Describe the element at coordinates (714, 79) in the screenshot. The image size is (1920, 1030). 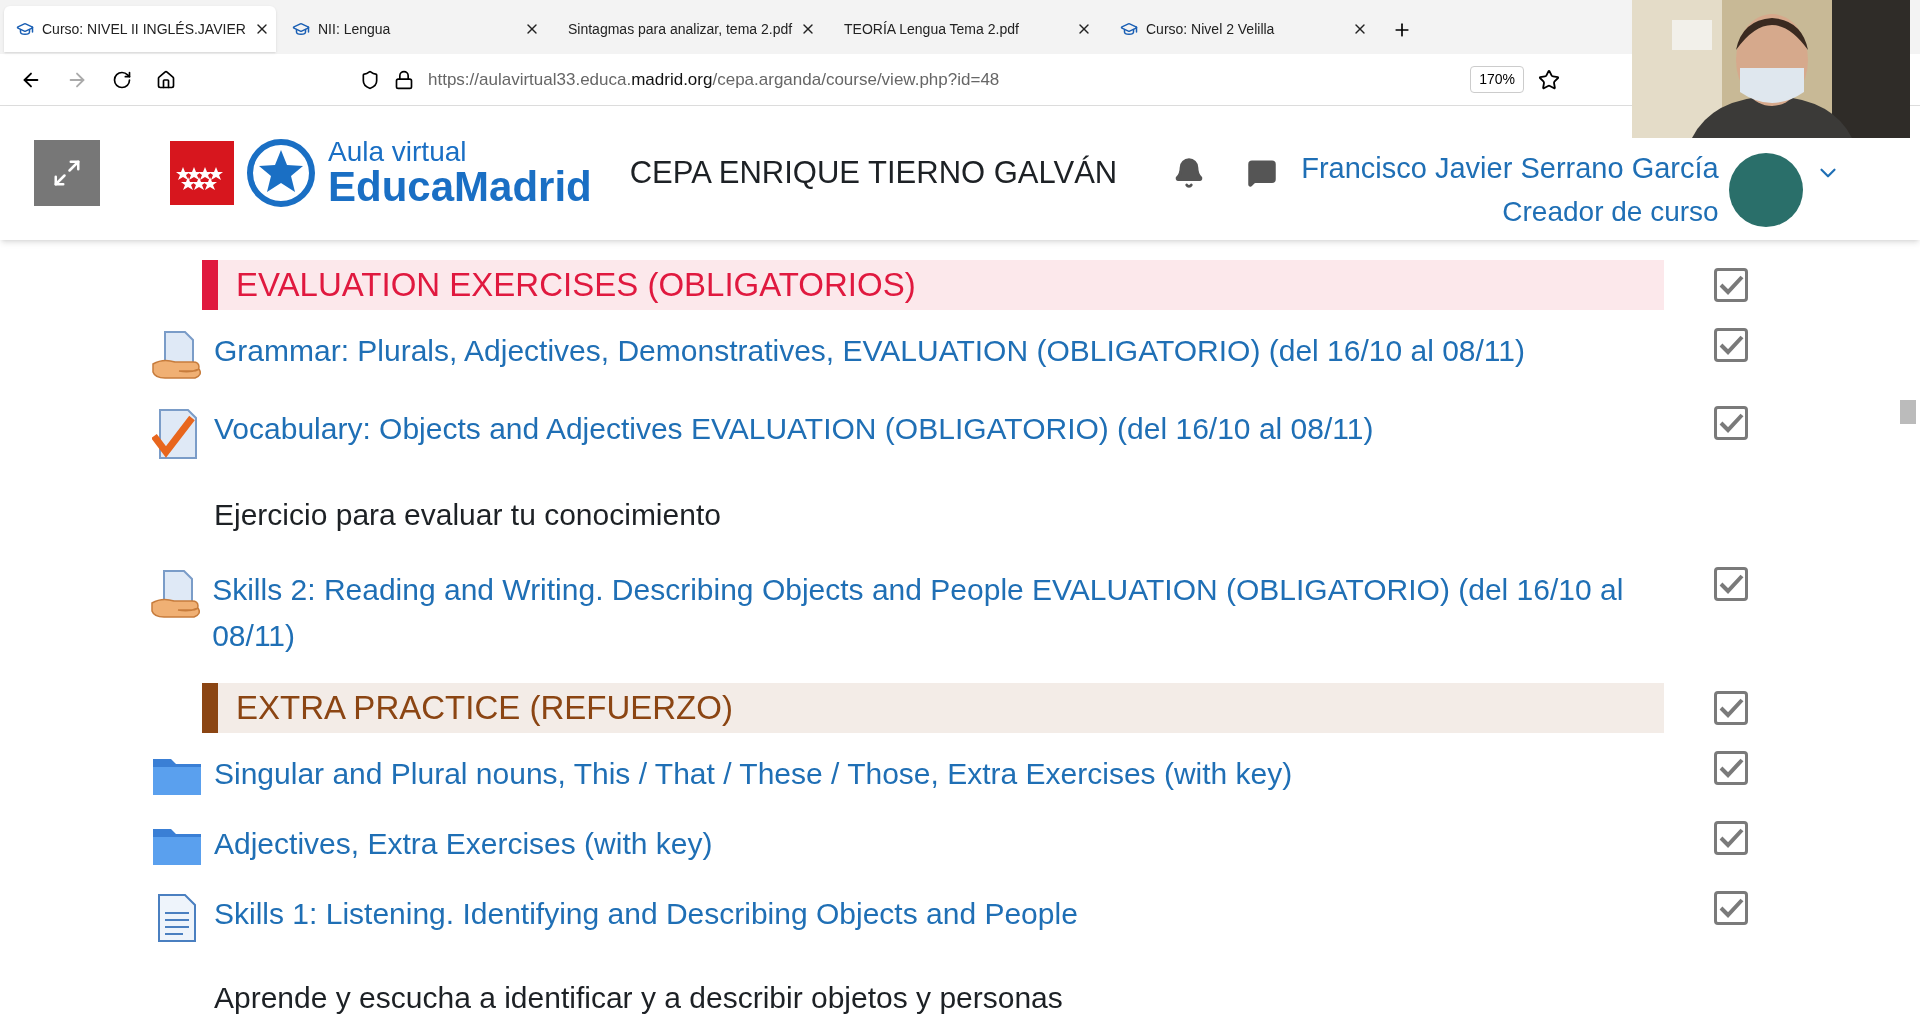
I see `url-text: https://aulavirtual33.educa.madrid.org/cepa.arganda/course/view.php?id=48` at that location.